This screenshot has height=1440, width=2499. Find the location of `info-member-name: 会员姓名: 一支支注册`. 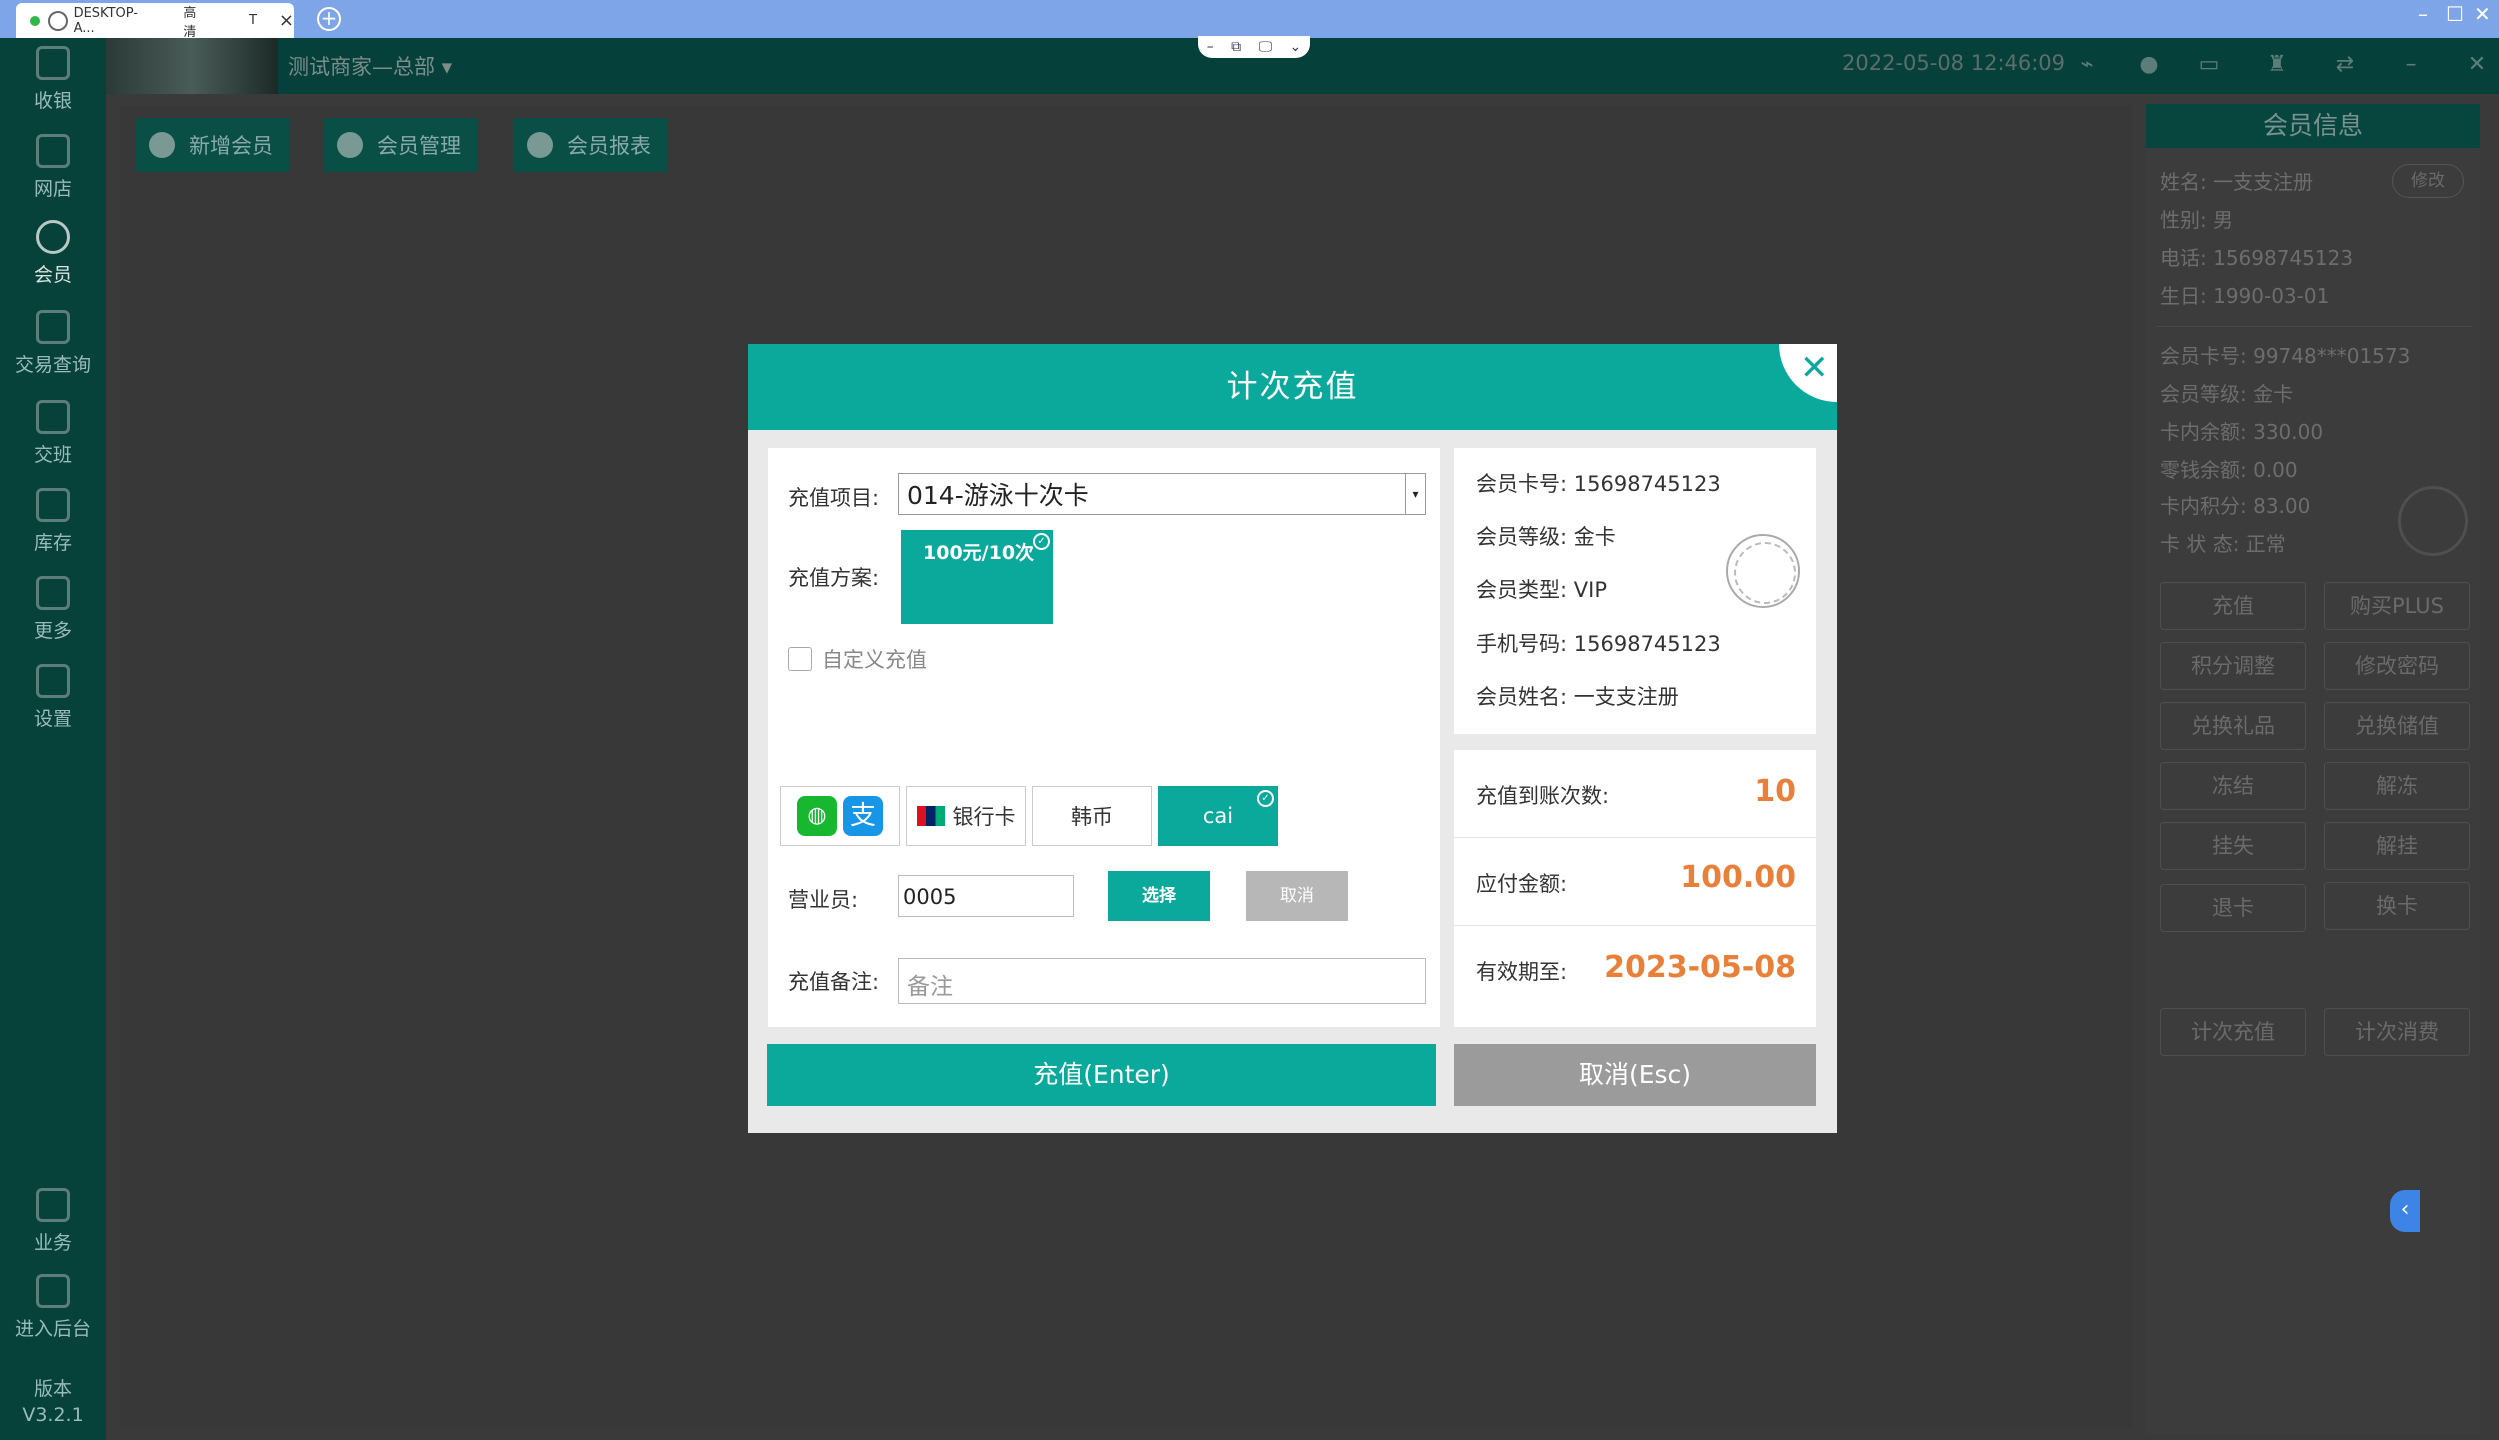

info-member-name: 会员姓名: 一支支注册 is located at coordinates (1577, 697).